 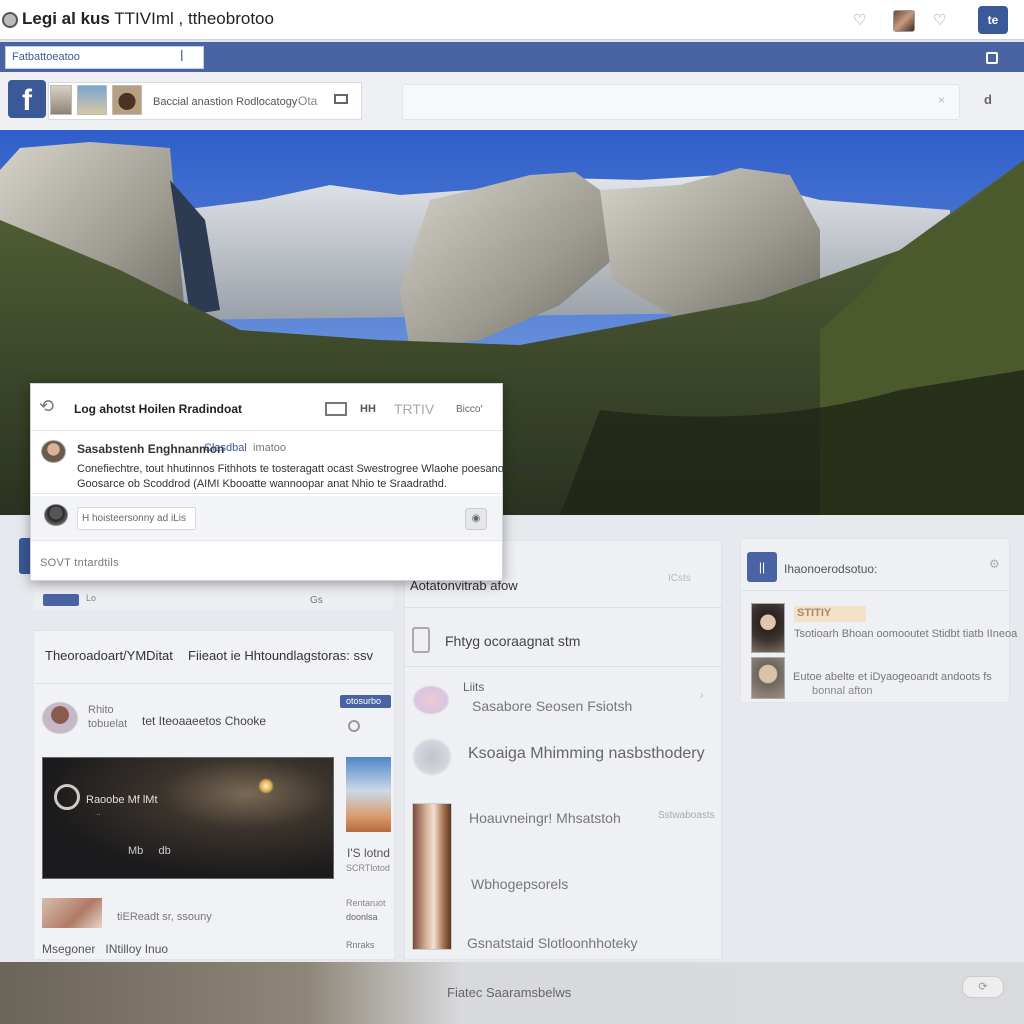 I want to click on side-caption: I'S lotnd, so click(x=368, y=853).